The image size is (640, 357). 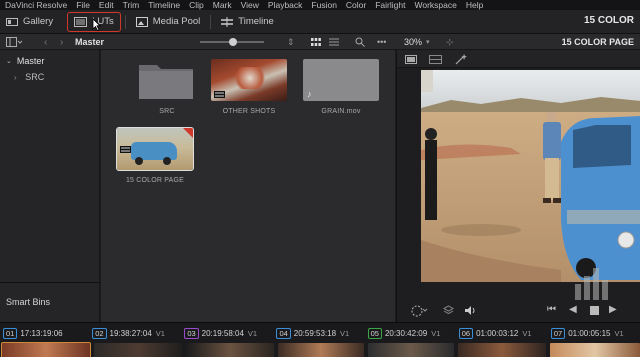 I want to click on zoom-dropdown-chevron-icon: ▾, so click(x=428, y=42).